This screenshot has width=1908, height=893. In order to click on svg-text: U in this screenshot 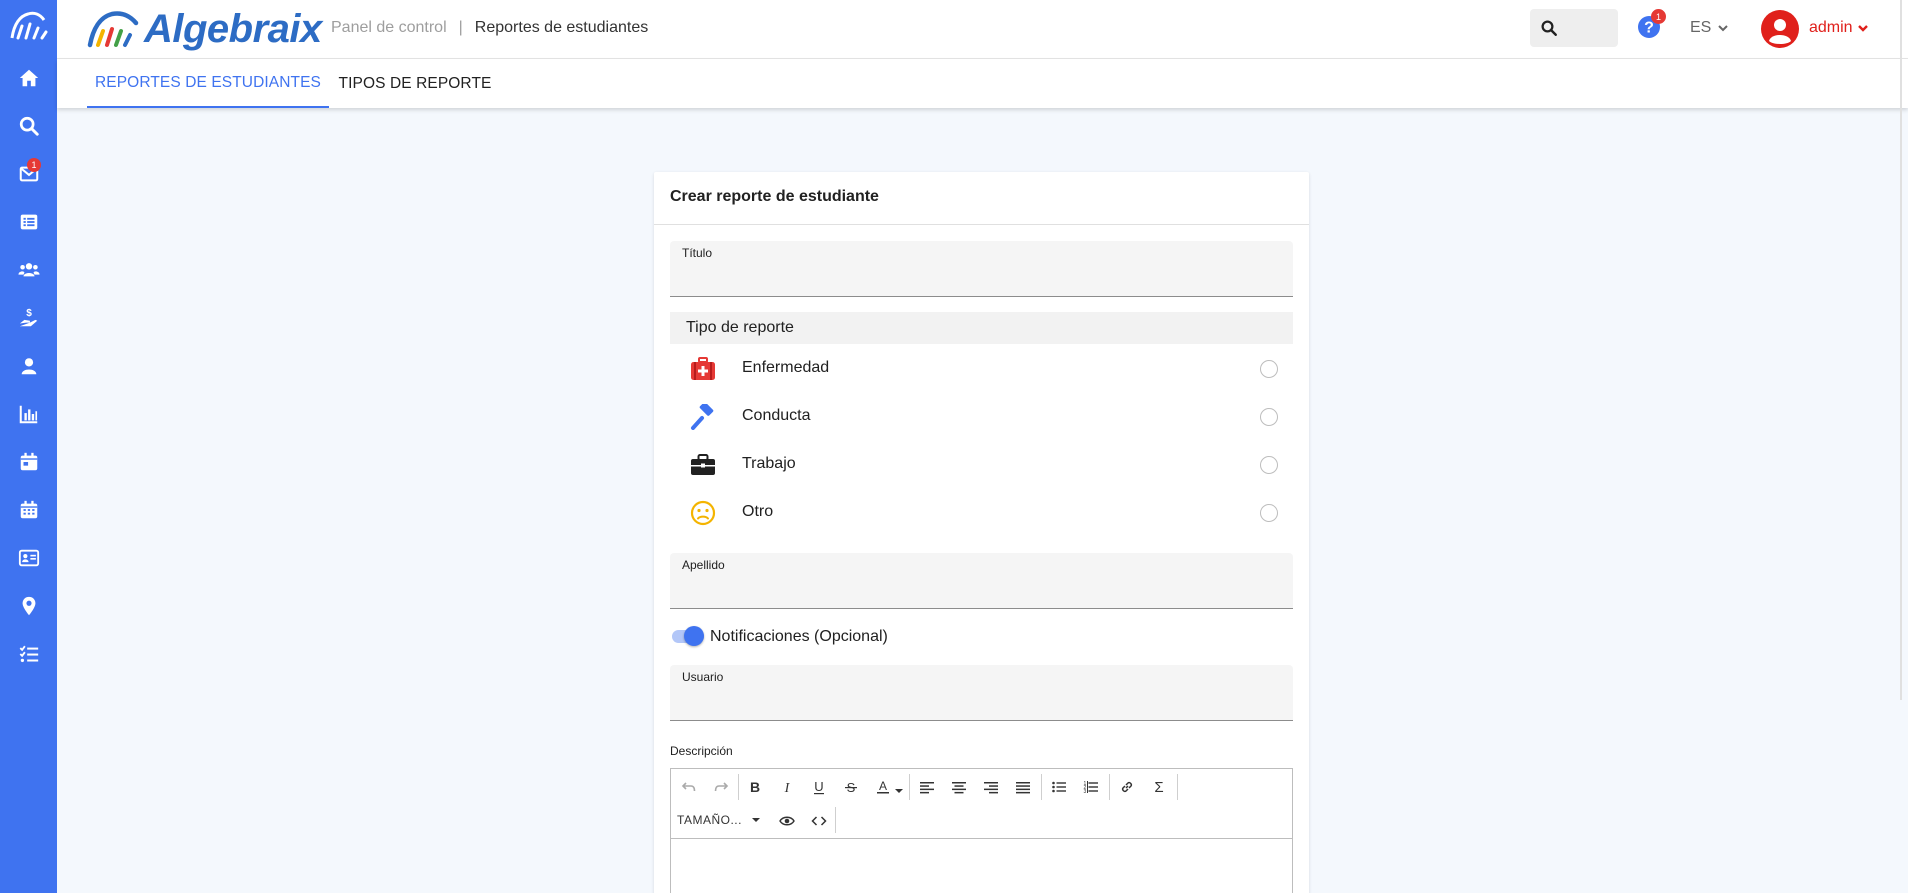, I will do `click(818, 786)`.